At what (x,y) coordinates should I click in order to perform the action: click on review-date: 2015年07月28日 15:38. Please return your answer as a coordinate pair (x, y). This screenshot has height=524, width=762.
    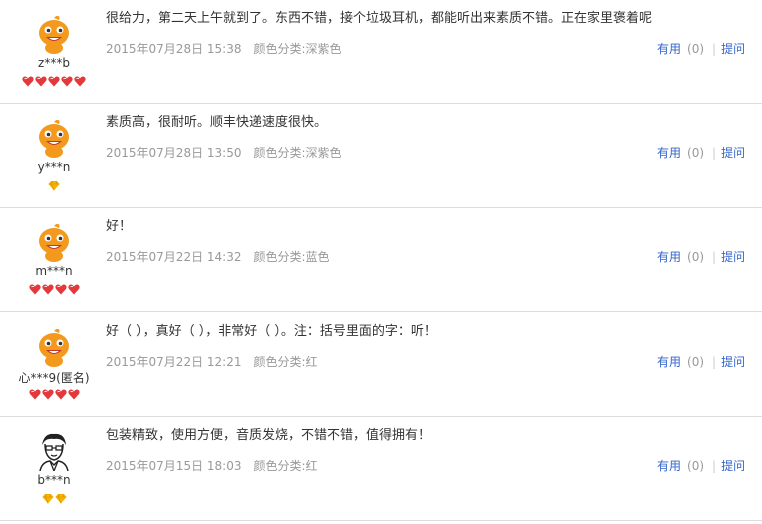
    Looking at the image, I should click on (174, 49).